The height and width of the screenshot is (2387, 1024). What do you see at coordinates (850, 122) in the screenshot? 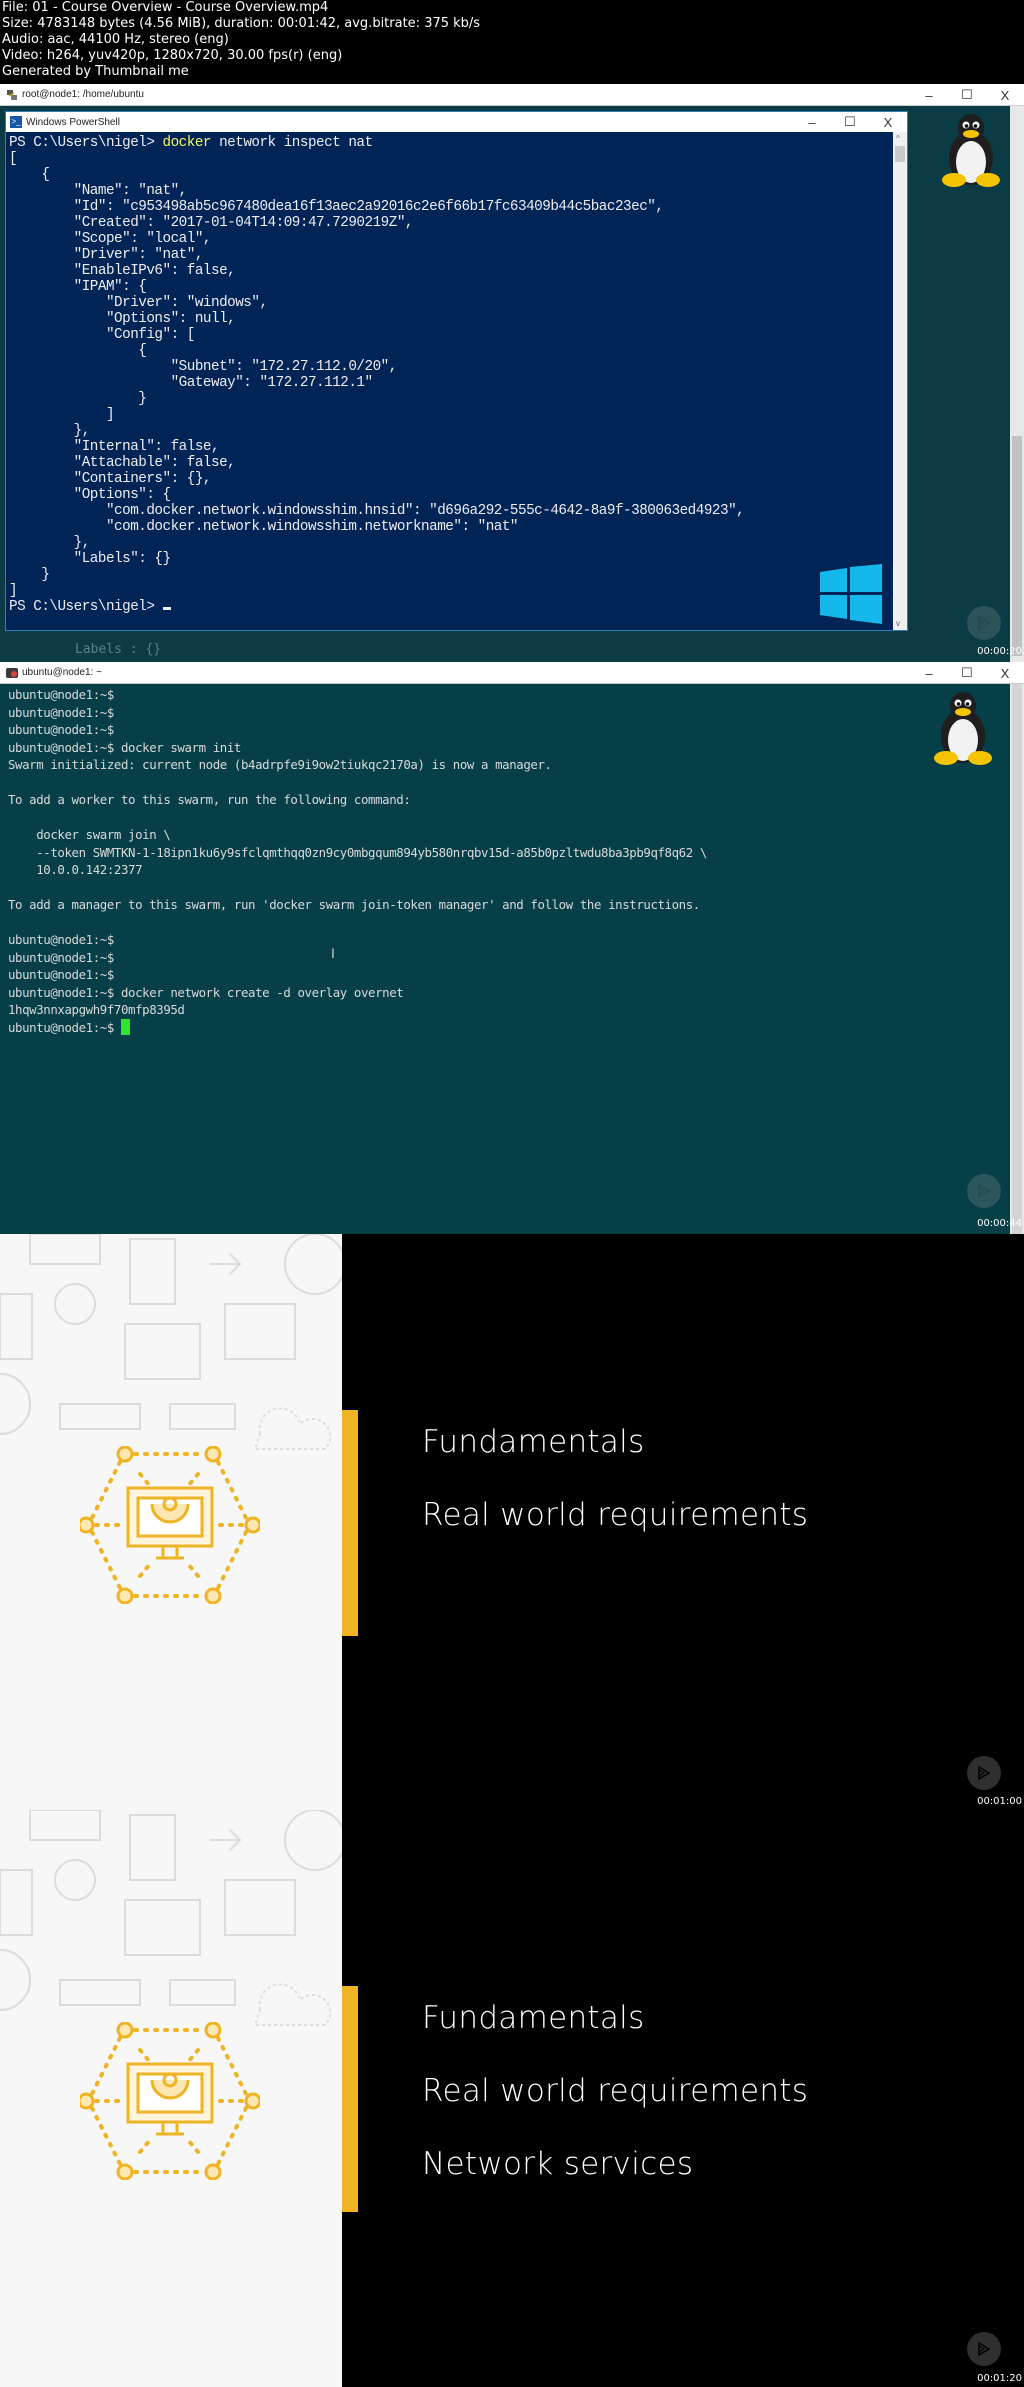
I see `ps-maximize-button: ☐` at bounding box center [850, 122].